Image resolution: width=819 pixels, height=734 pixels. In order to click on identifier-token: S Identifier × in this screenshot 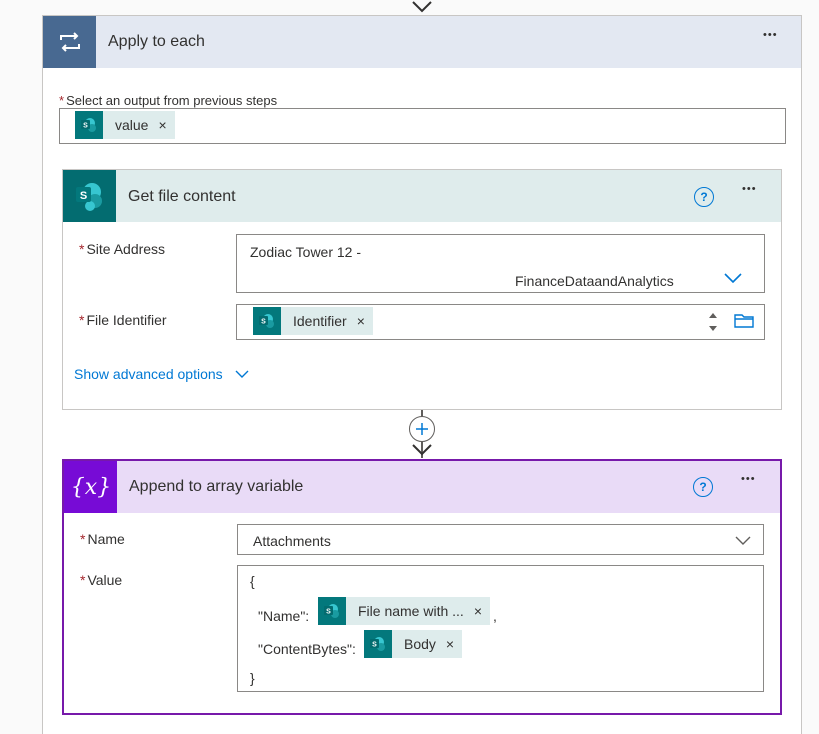, I will do `click(313, 321)`.